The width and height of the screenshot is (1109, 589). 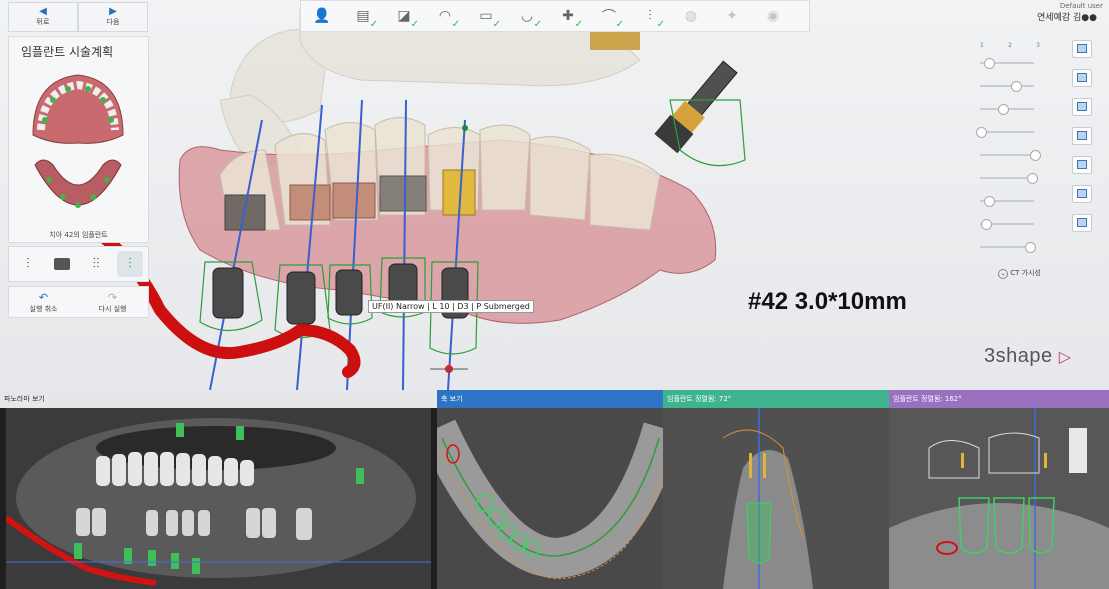 What do you see at coordinates (218, 498) in the screenshot?
I see `panorama-image` at bounding box center [218, 498].